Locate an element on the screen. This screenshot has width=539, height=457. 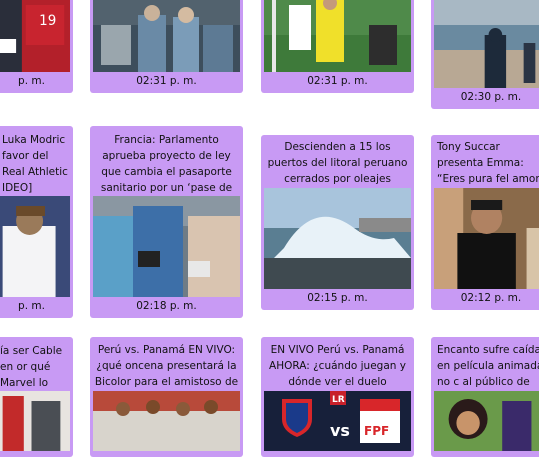
fpf-logo: FPF is located at coordinates (376, 431).